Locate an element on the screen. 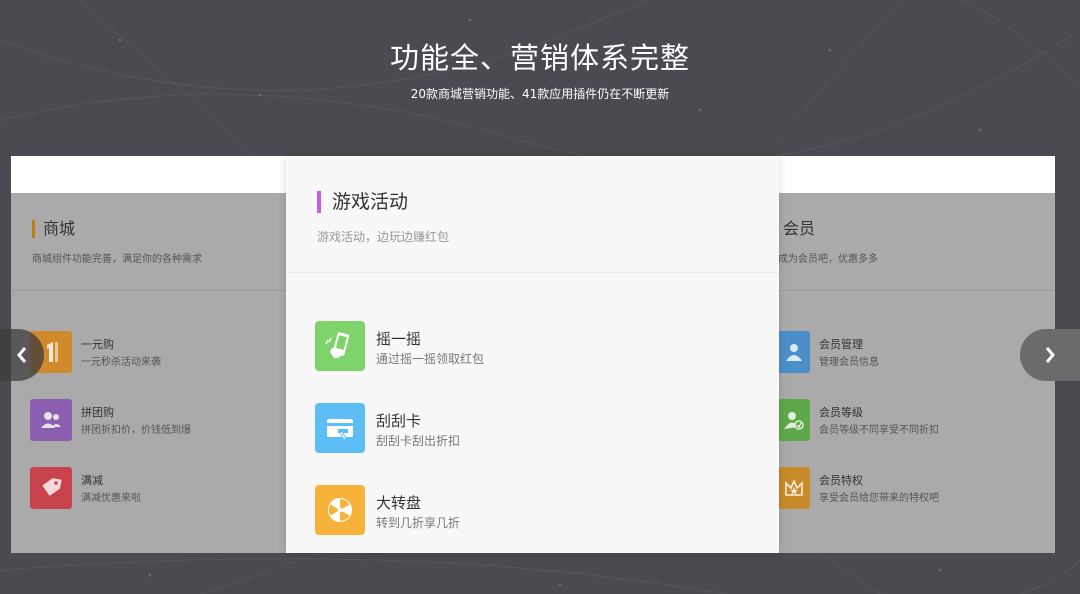 The height and width of the screenshot is (594, 1080). card-description: 成为会员吧，优惠多多 is located at coordinates (828, 259).